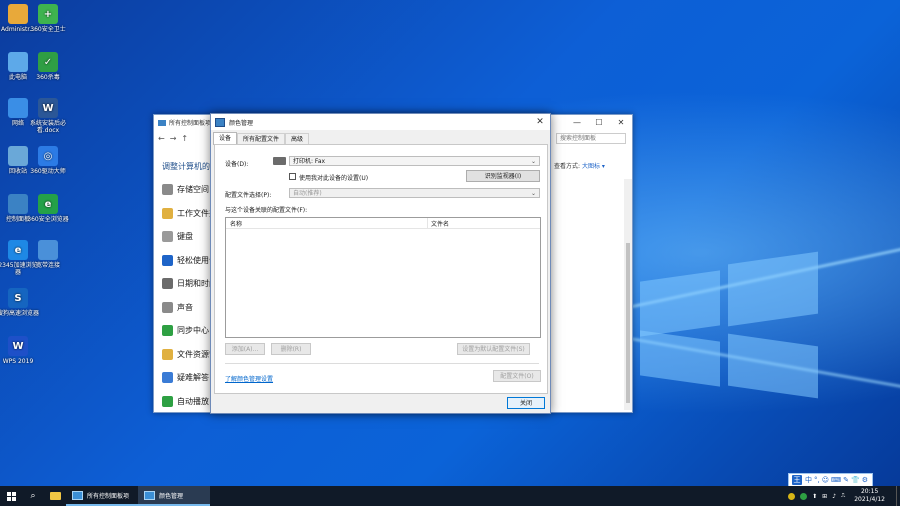  I want to click on use-my-settings-checkbox, so click(292, 176).